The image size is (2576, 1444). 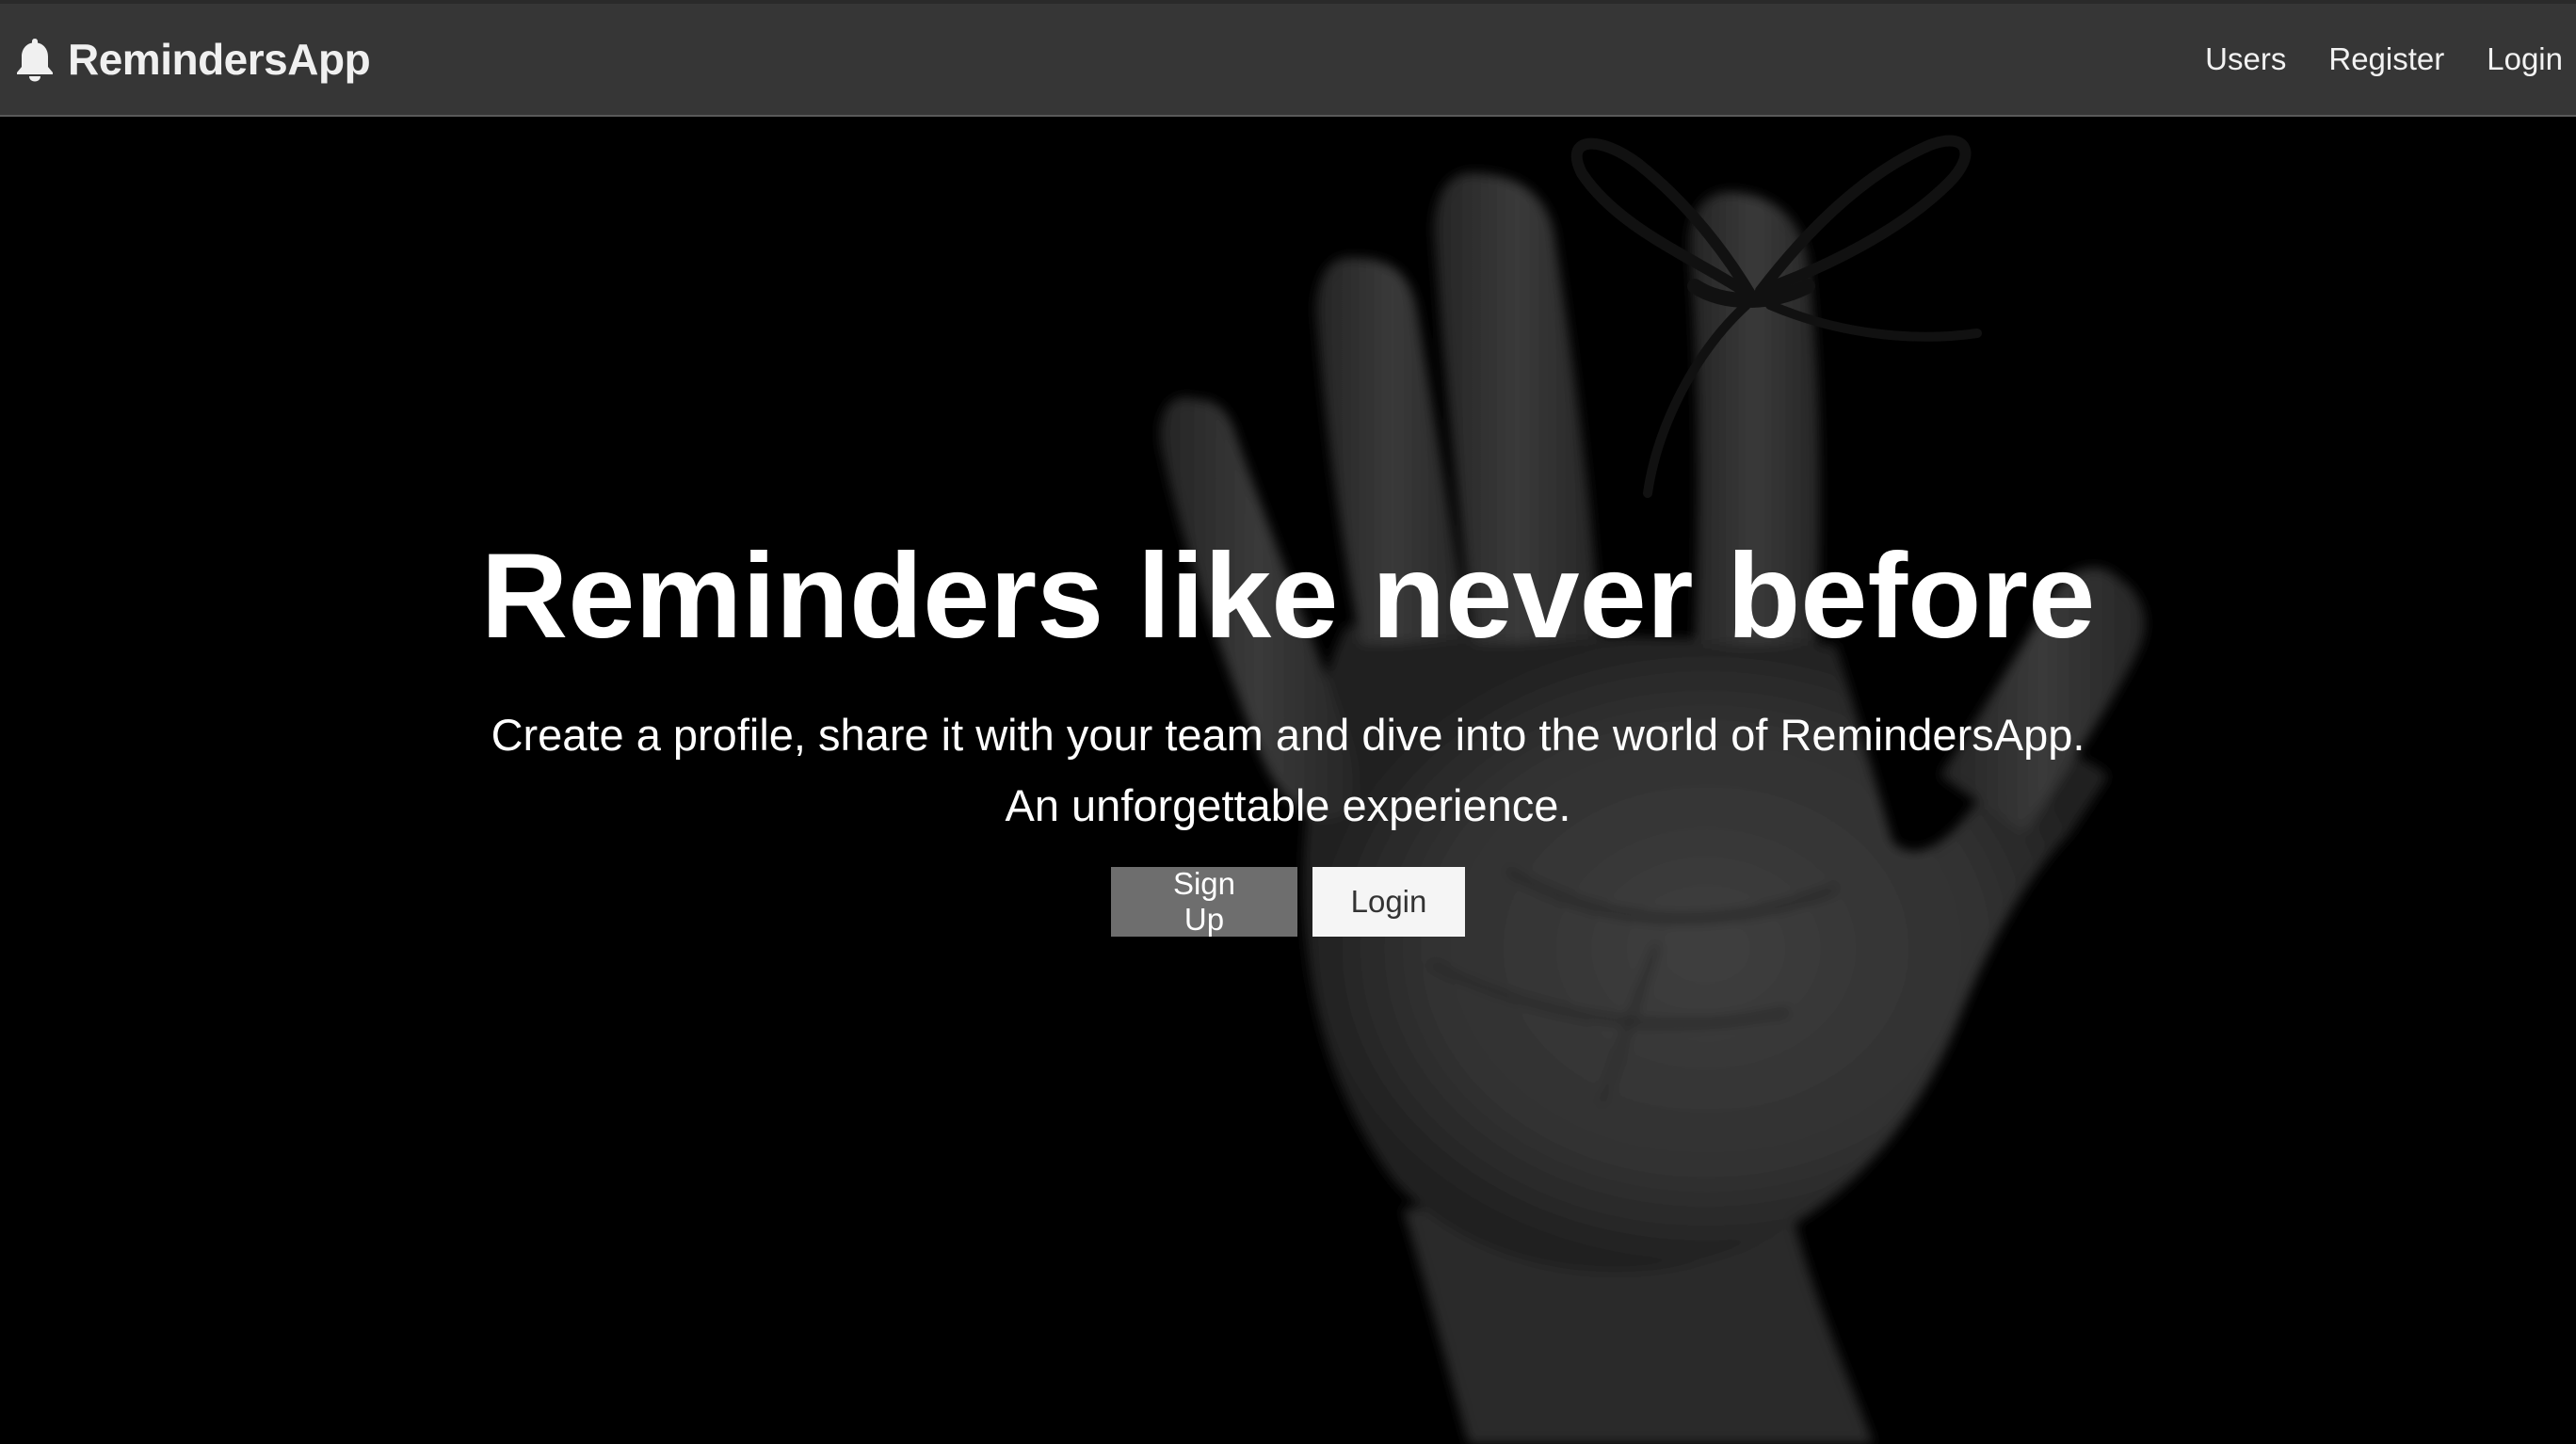 I want to click on nav-links: Users Register Login, so click(x=2363, y=59).